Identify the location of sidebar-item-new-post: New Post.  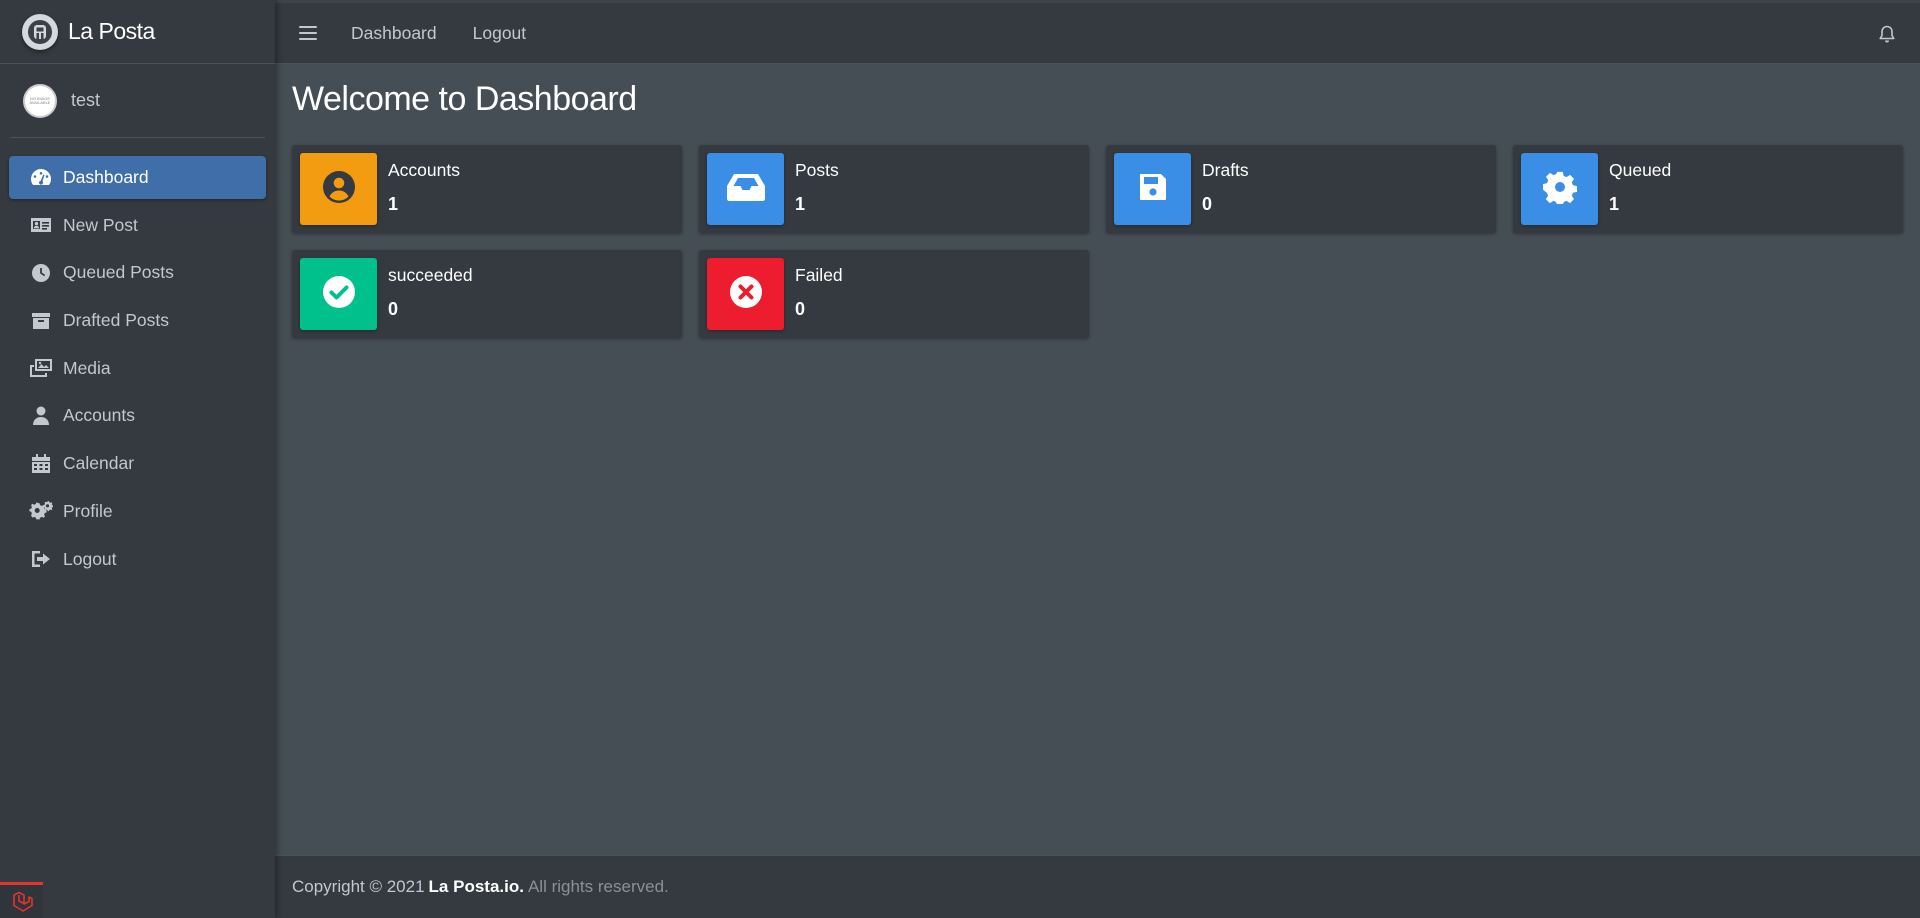
(137, 225).